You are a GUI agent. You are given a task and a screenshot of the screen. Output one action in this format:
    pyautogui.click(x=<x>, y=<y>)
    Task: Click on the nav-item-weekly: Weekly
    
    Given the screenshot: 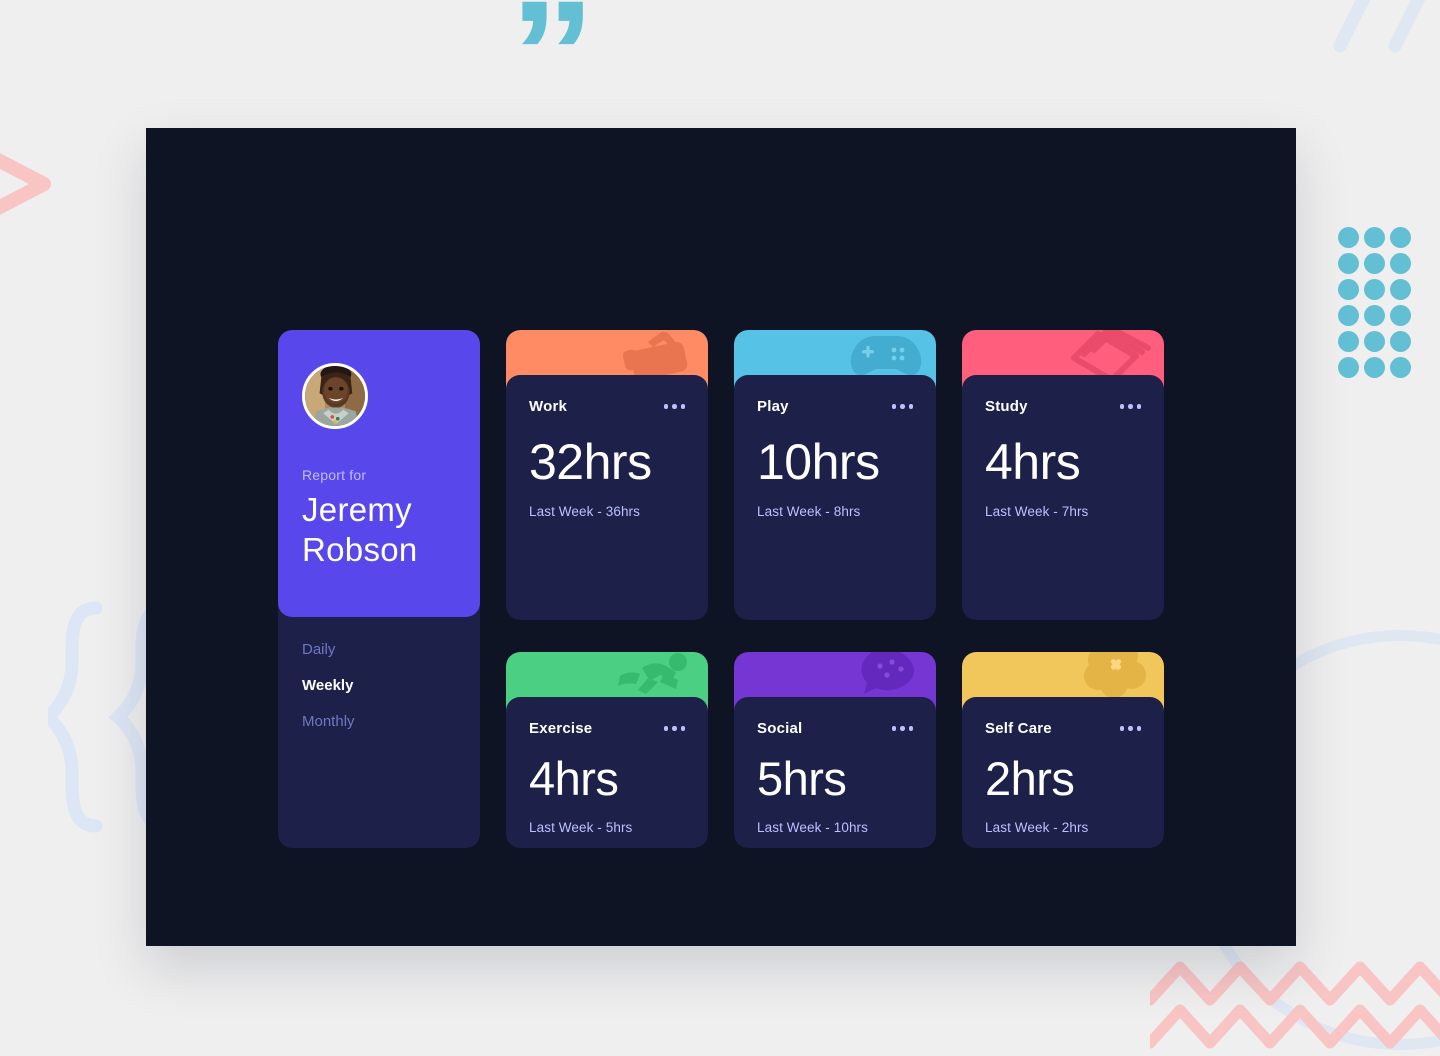 What is the action you would take?
    pyautogui.click(x=379, y=685)
    